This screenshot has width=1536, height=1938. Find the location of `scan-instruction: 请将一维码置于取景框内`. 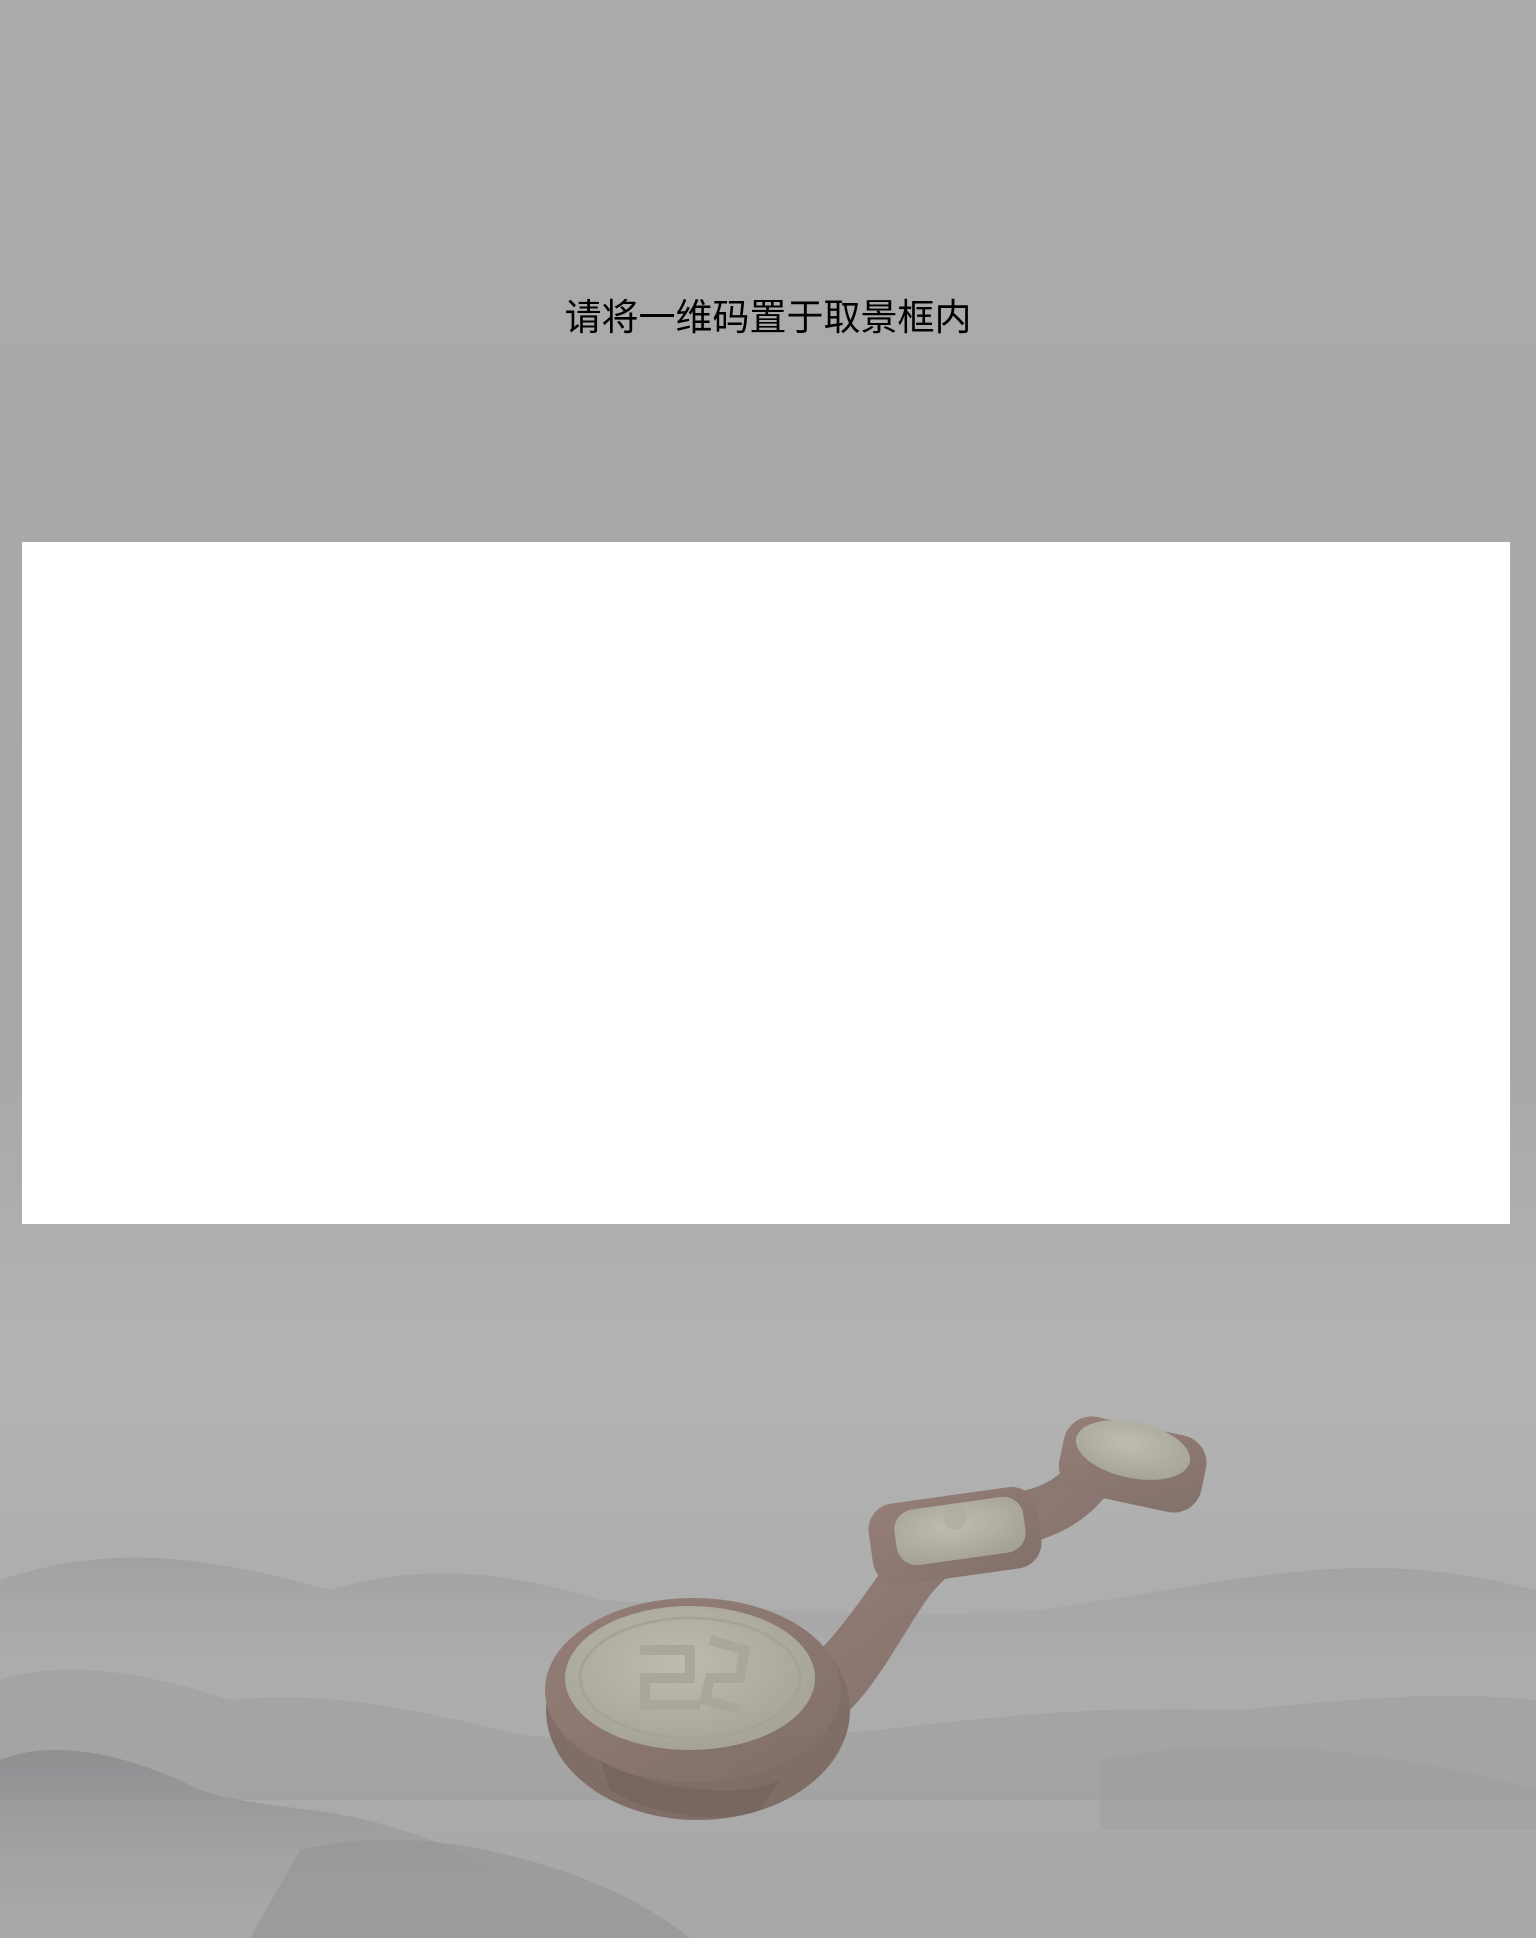

scan-instruction: 请将一维码置于取景框内 is located at coordinates (768, 317).